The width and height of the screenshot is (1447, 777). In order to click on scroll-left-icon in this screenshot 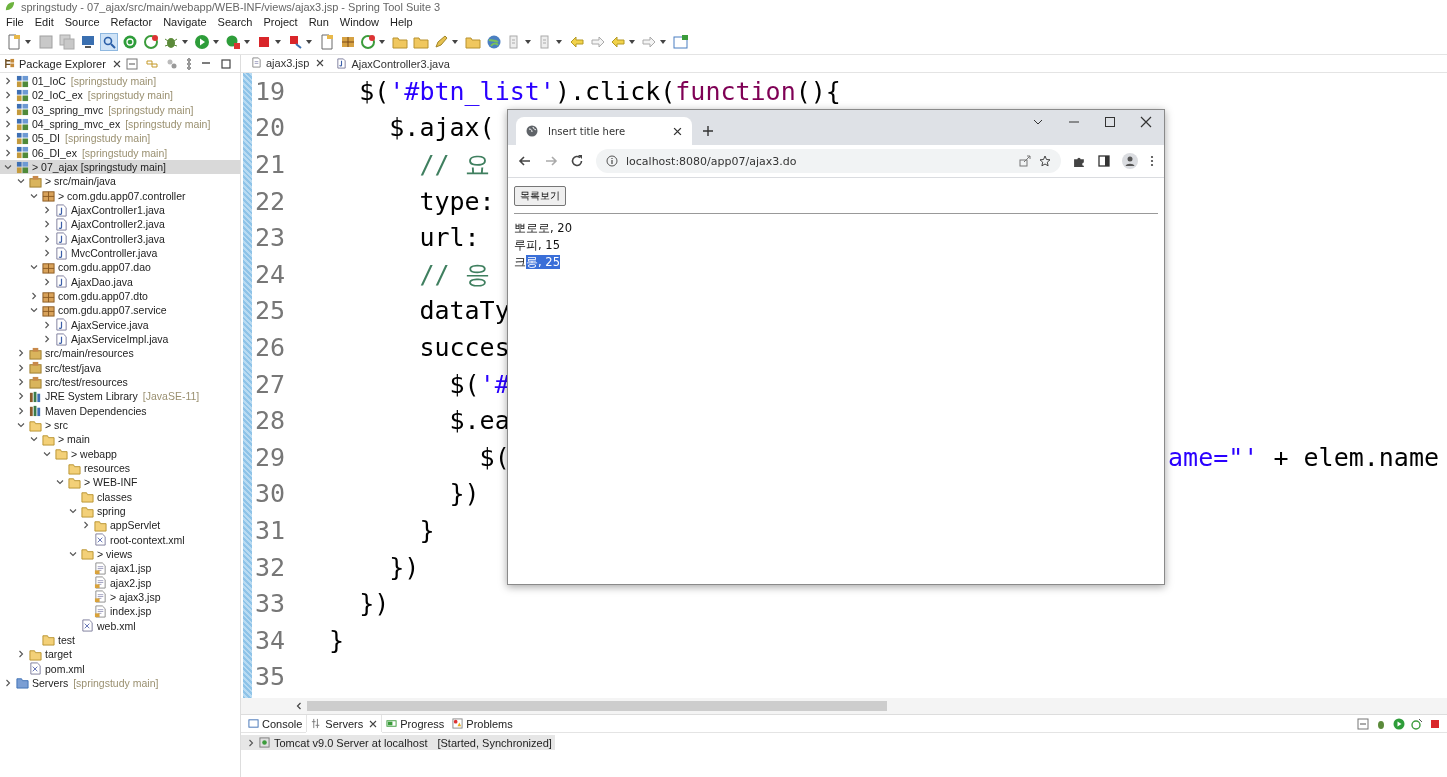, I will do `click(299, 706)`.